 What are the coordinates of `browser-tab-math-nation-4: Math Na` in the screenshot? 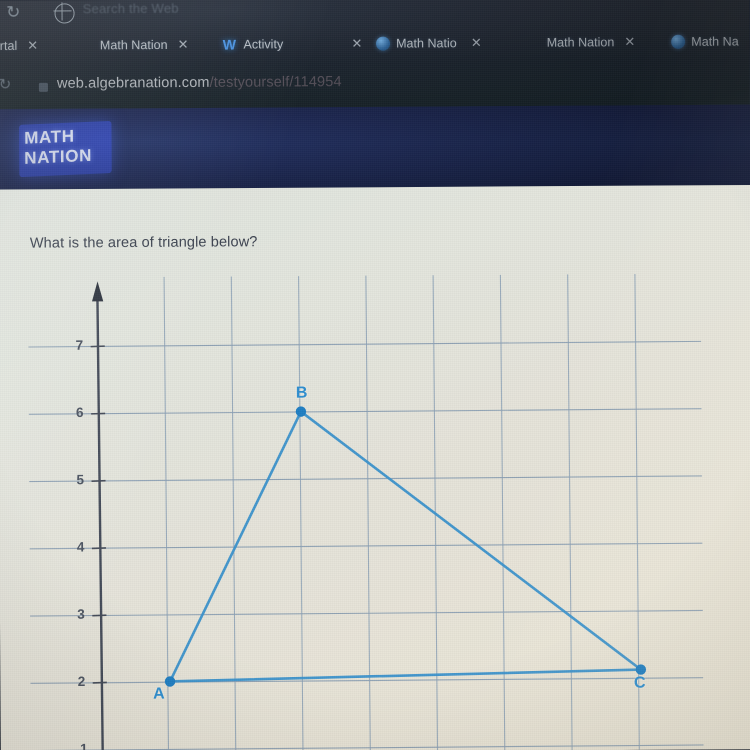 It's located at (705, 41).